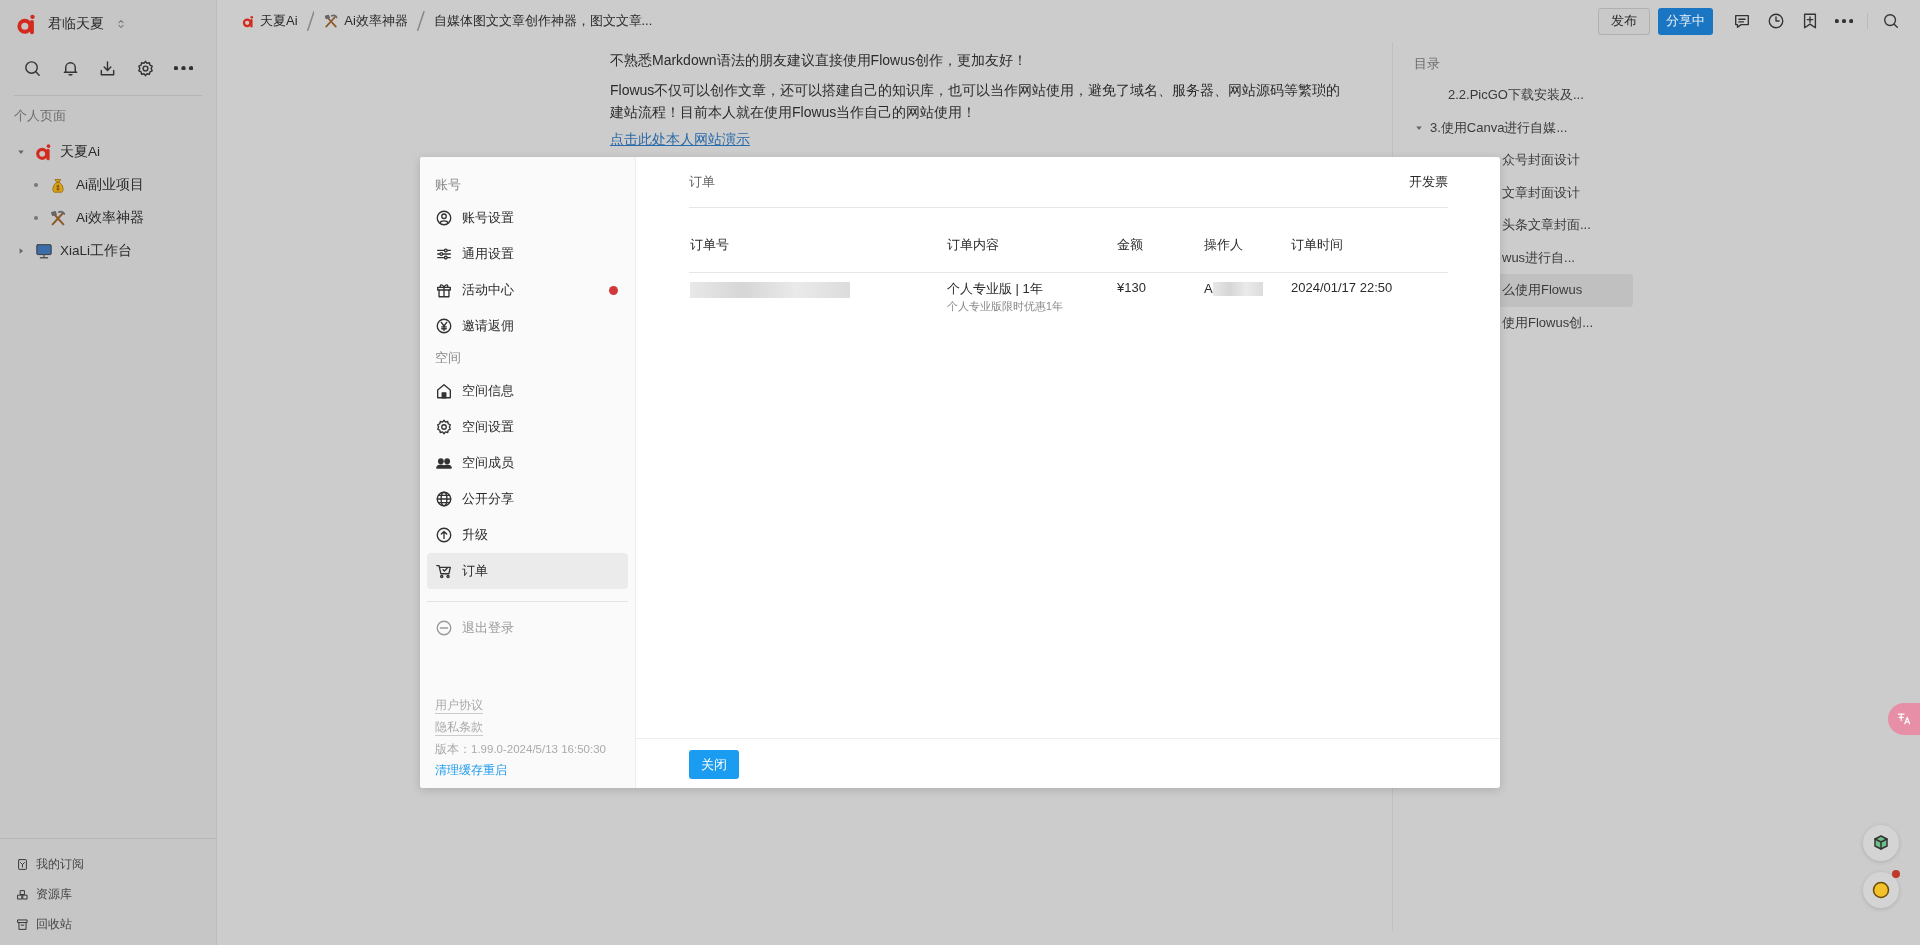 This screenshot has width=1920, height=945. What do you see at coordinates (444, 571) in the screenshot?
I see `cart-icon` at bounding box center [444, 571].